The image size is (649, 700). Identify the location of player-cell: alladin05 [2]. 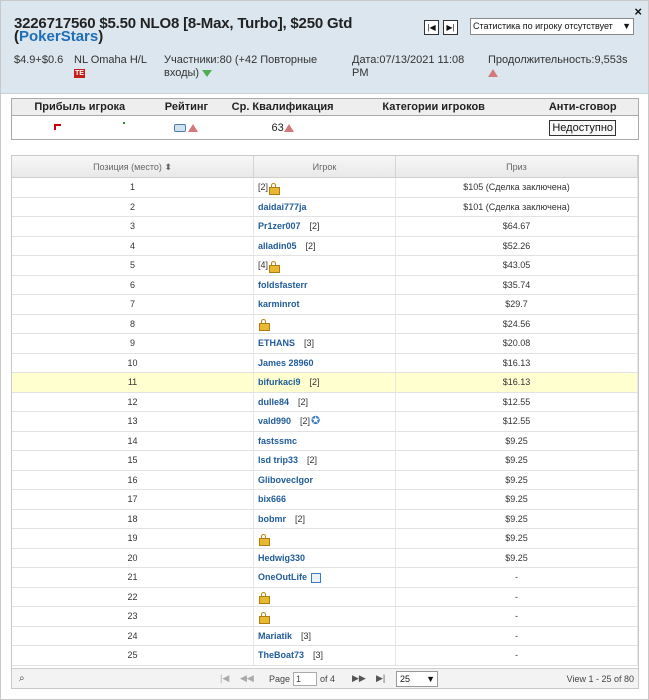
(325, 245).